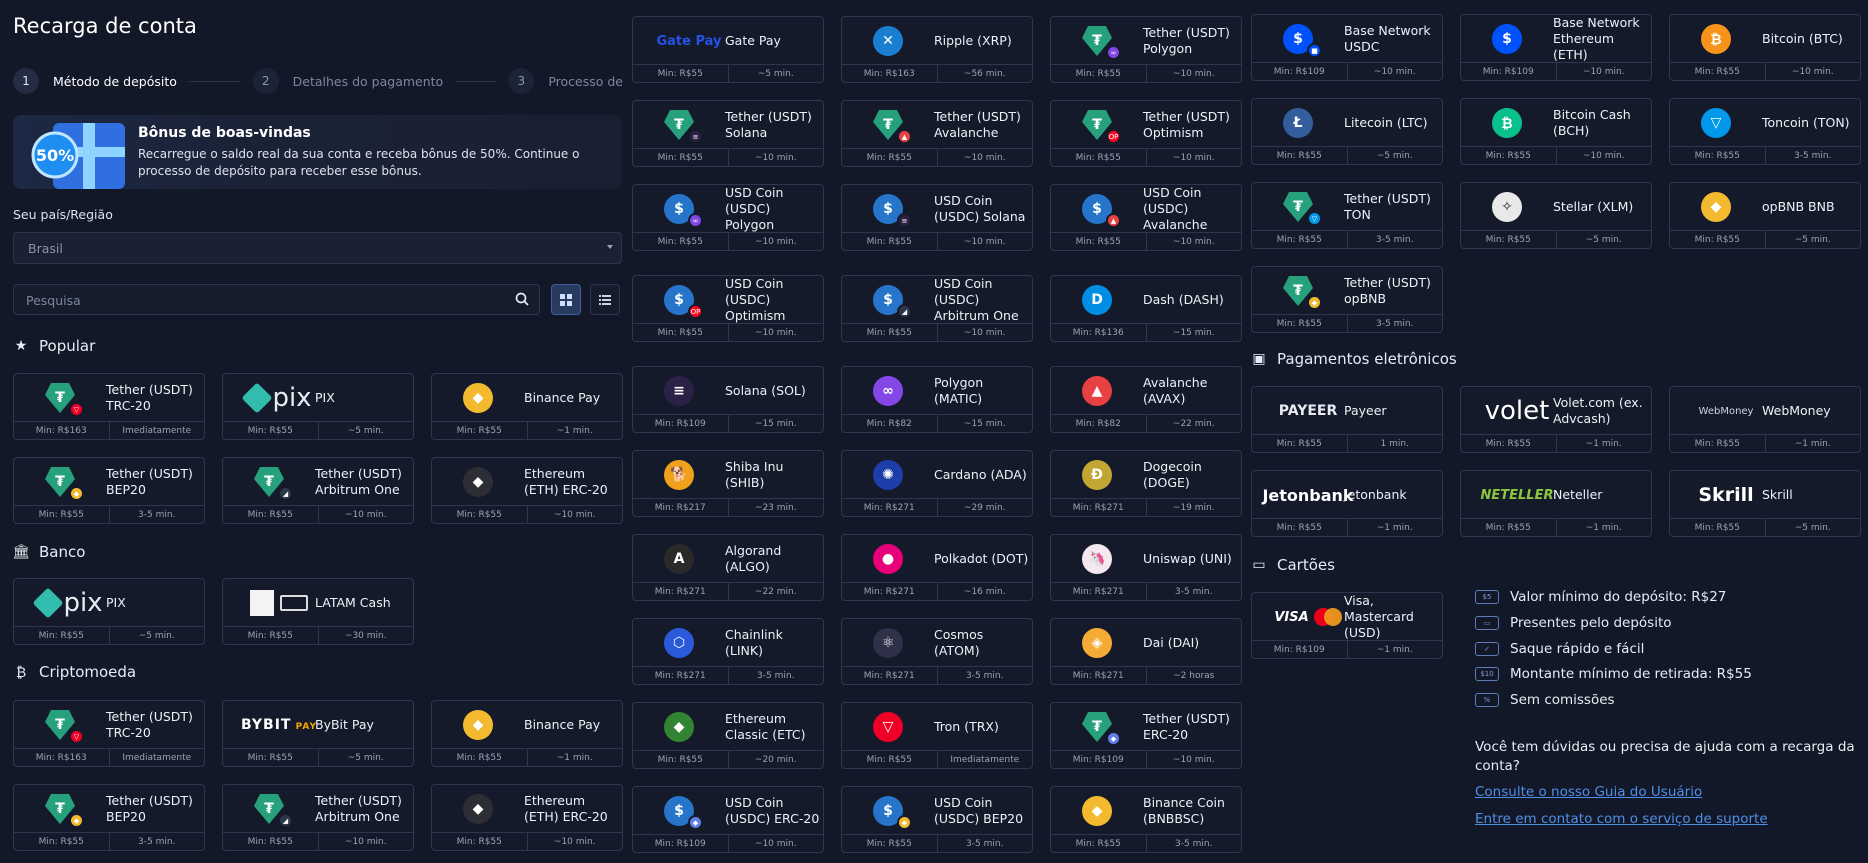 The height and width of the screenshot is (863, 1868). What do you see at coordinates (1097, 475) in the screenshot?
I see `dogecoin-icon: Ð` at bounding box center [1097, 475].